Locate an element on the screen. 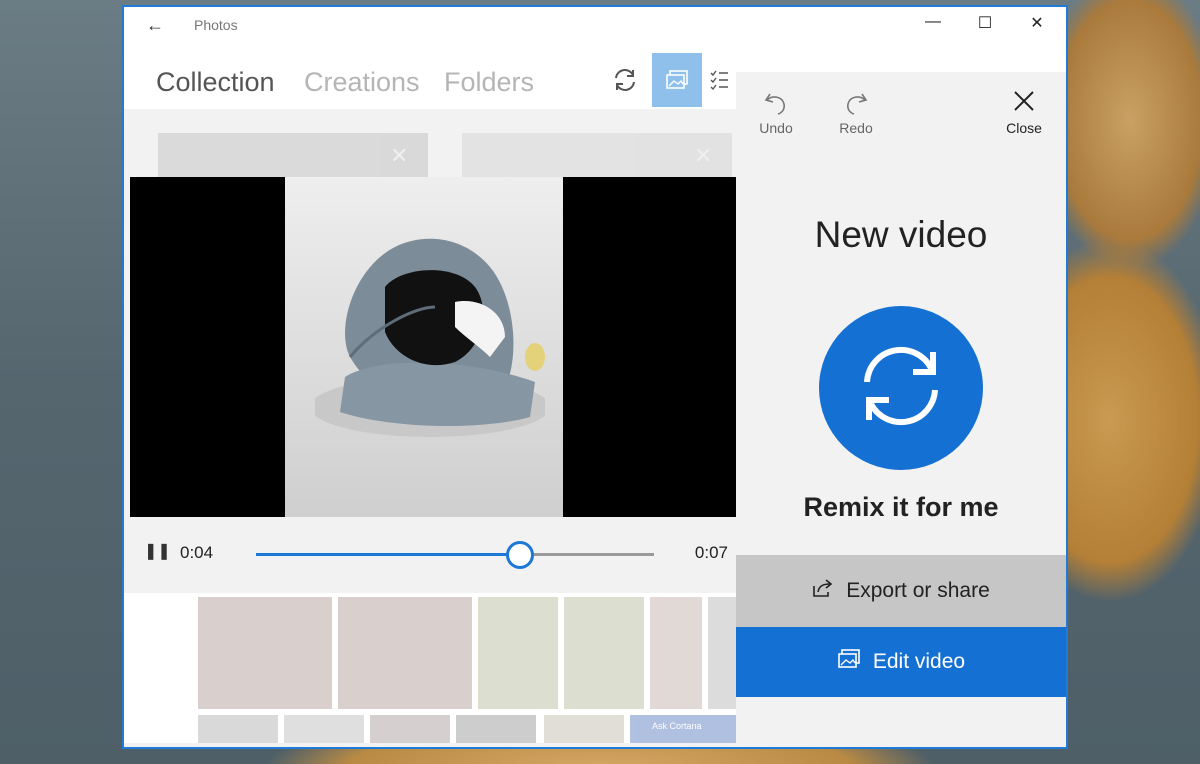  app-title: Photos is located at coordinates (216, 25).